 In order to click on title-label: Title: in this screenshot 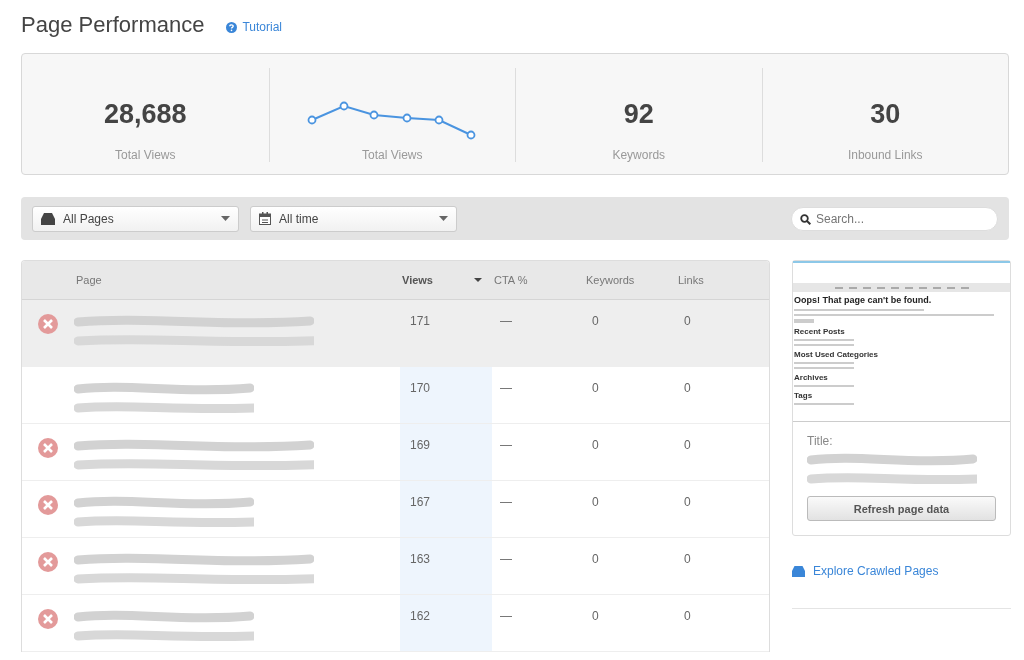, I will do `click(820, 441)`.